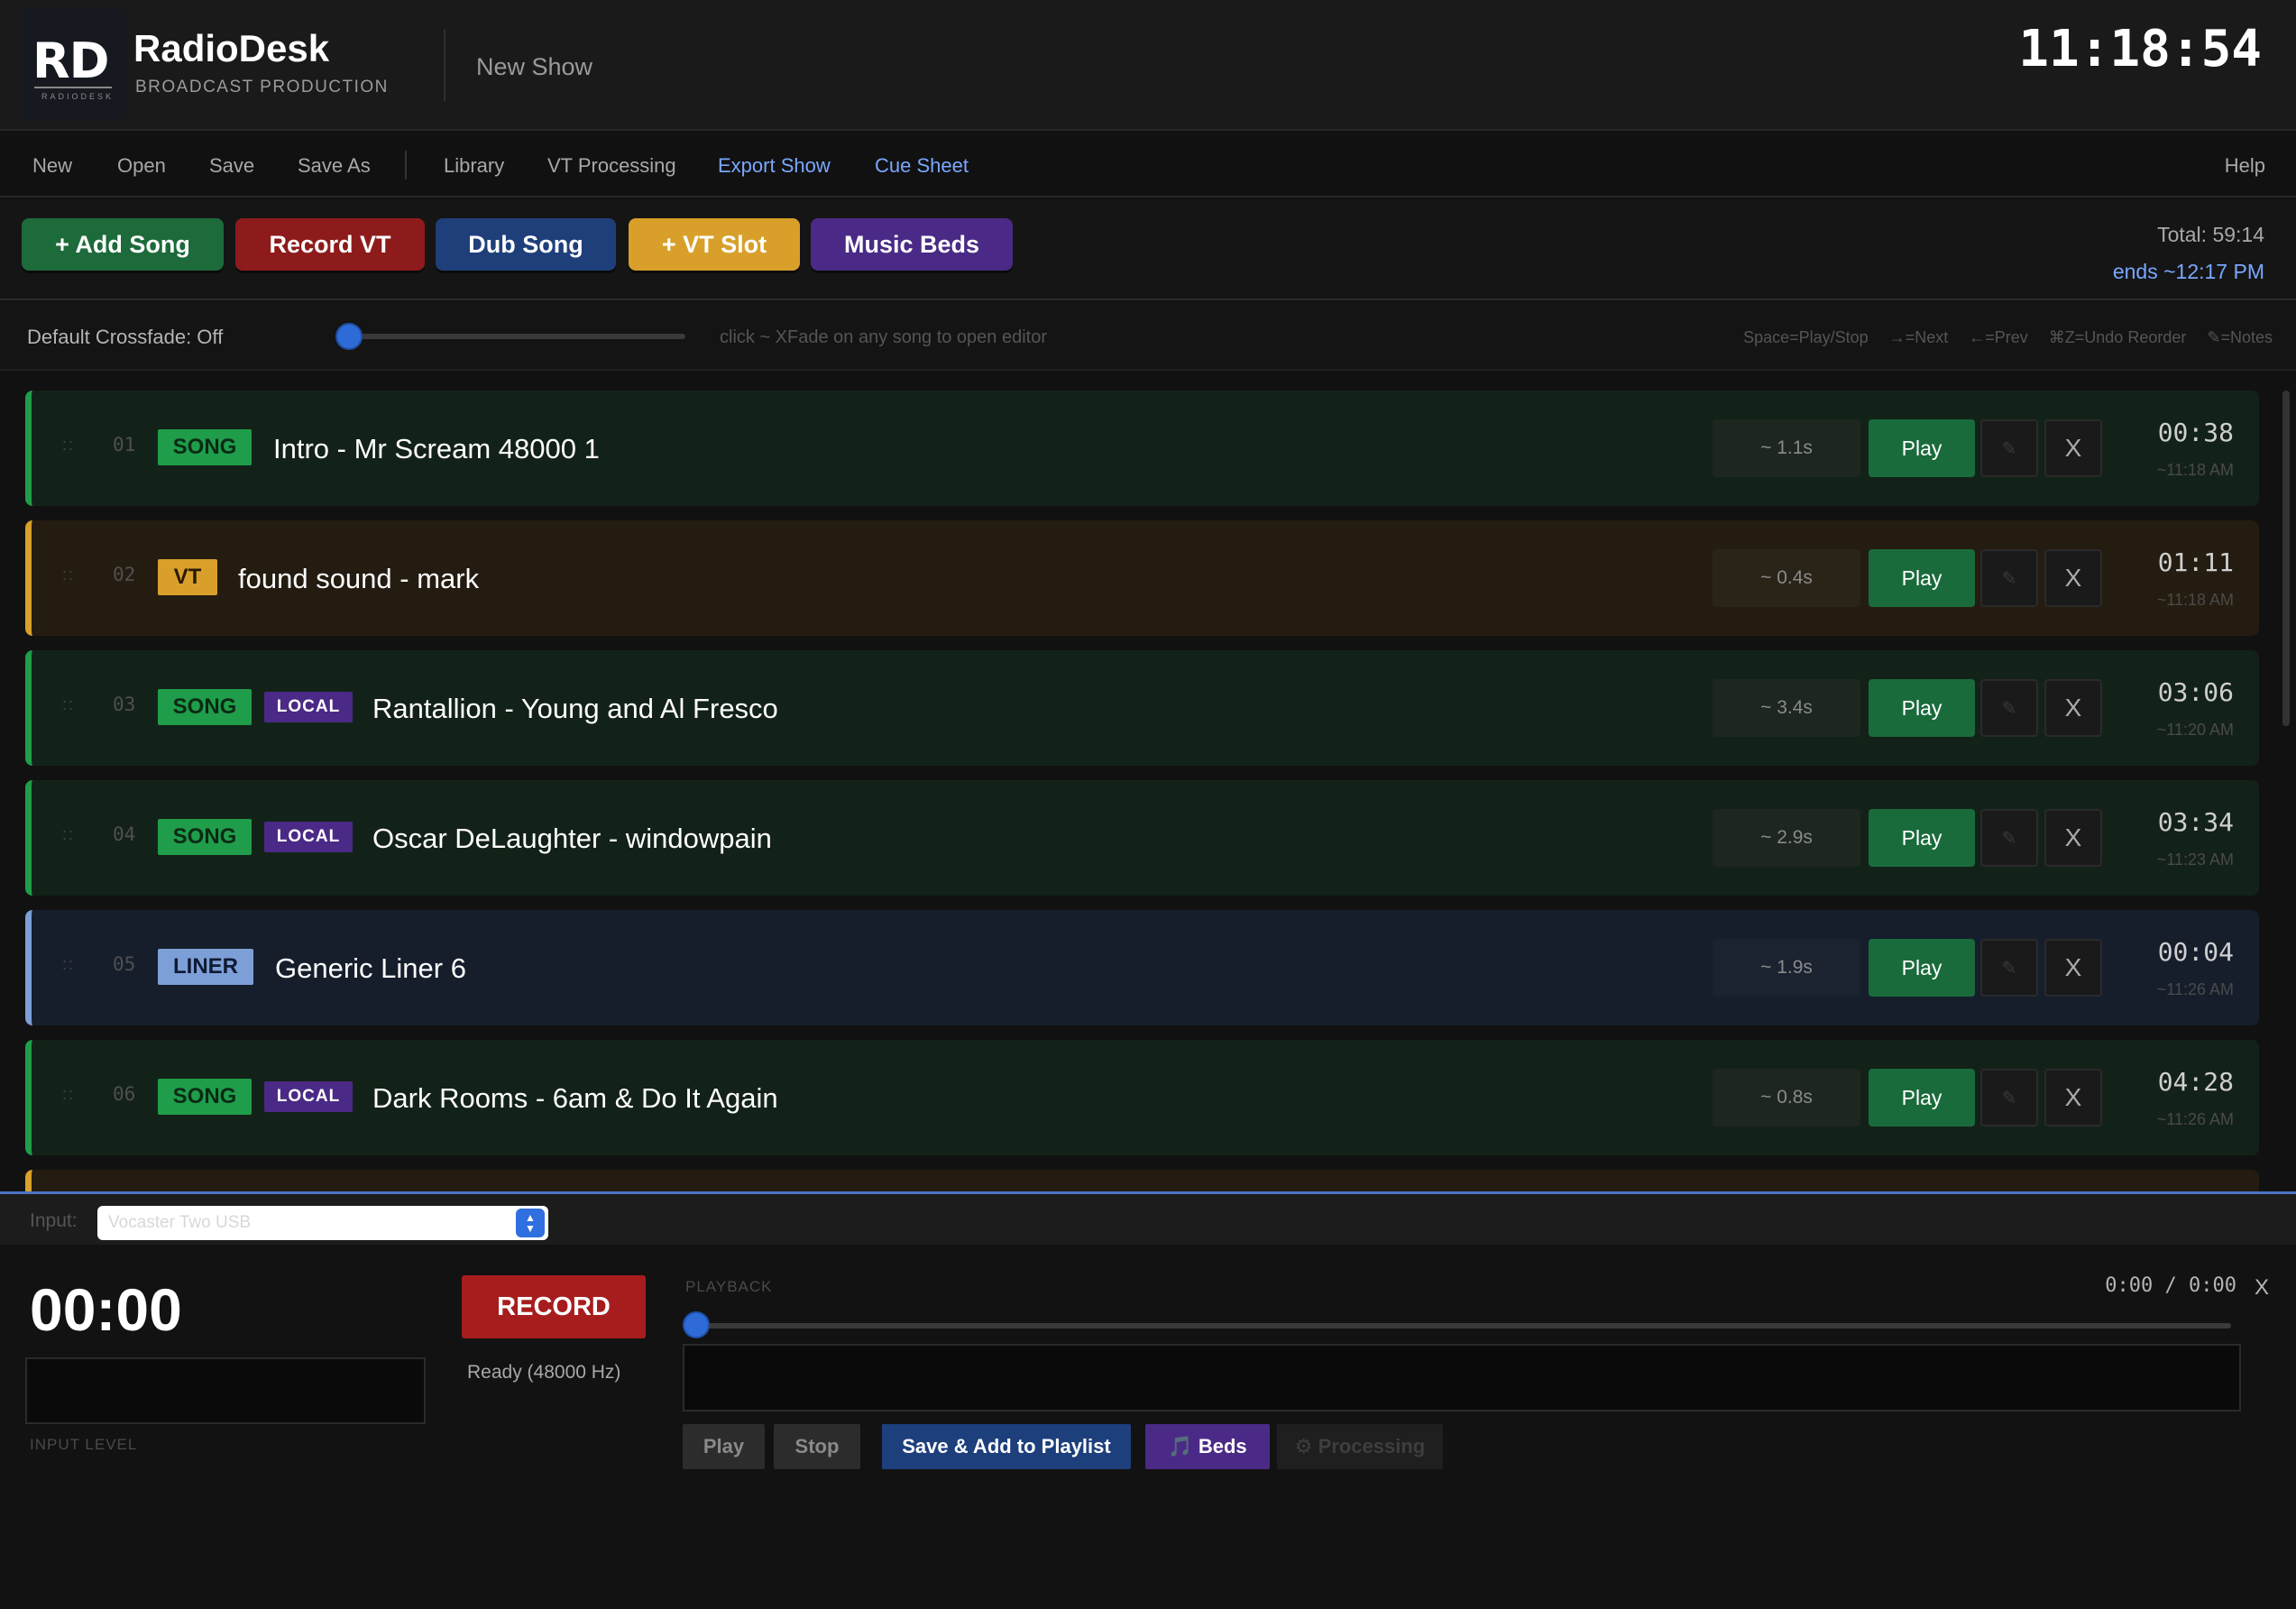 The height and width of the screenshot is (1609, 2296). What do you see at coordinates (141, 166) in the screenshot?
I see `menu-open: Open` at bounding box center [141, 166].